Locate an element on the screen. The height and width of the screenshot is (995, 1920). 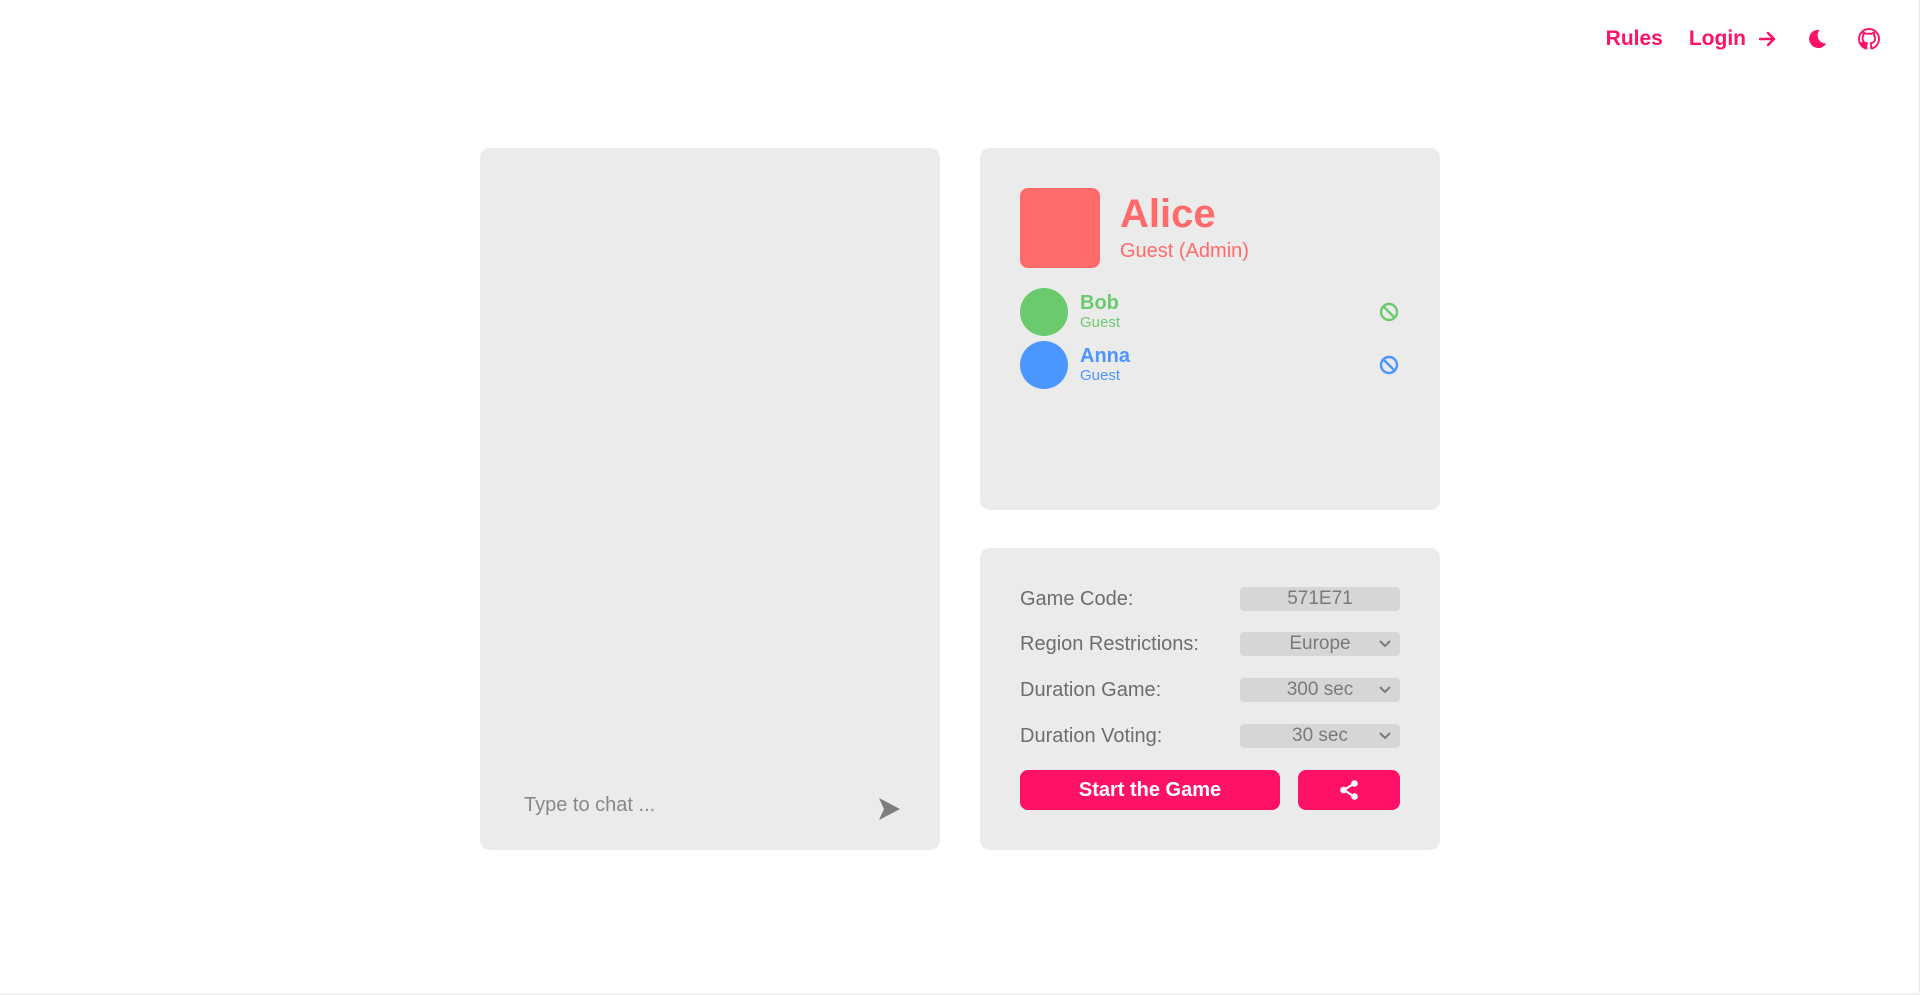
share-icon is located at coordinates (1349, 790).